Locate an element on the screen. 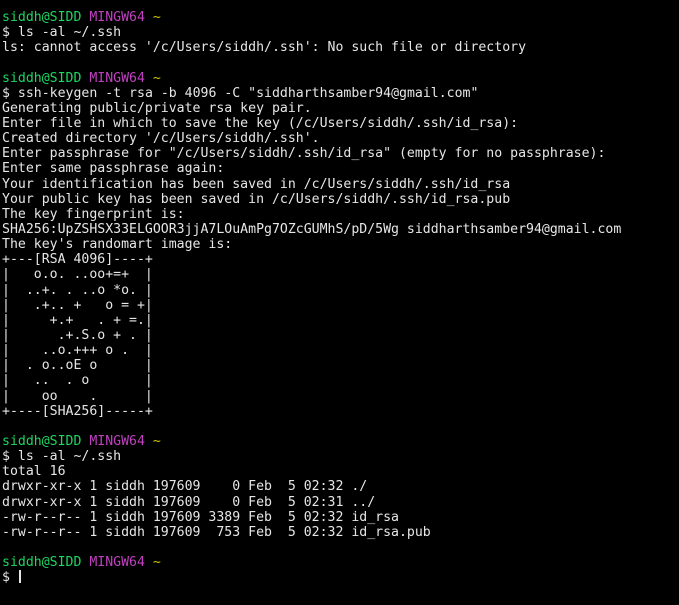 Image resolution: width=679 pixels, height=605 pixels. output-line: | .+.. + o = +| is located at coordinates (77, 305).